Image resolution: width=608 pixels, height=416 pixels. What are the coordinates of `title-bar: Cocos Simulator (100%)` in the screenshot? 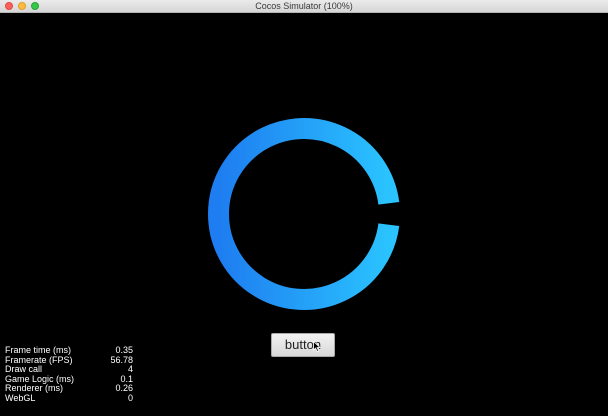 It's located at (304, 6).